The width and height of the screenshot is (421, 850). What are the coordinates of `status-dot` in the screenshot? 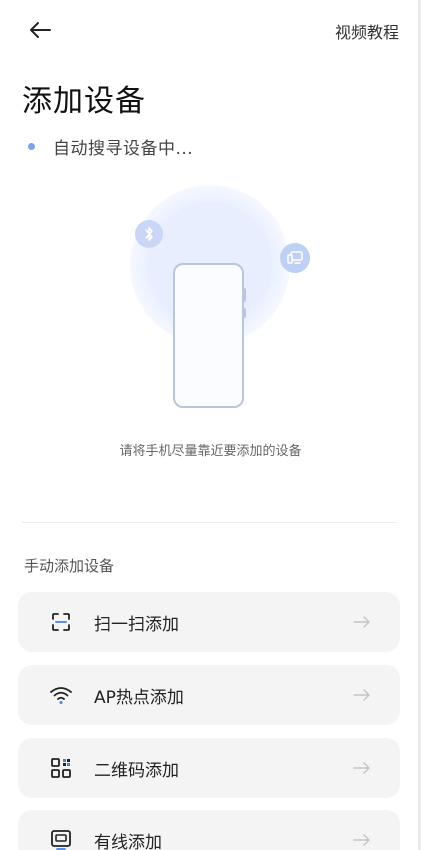 It's located at (31, 146).